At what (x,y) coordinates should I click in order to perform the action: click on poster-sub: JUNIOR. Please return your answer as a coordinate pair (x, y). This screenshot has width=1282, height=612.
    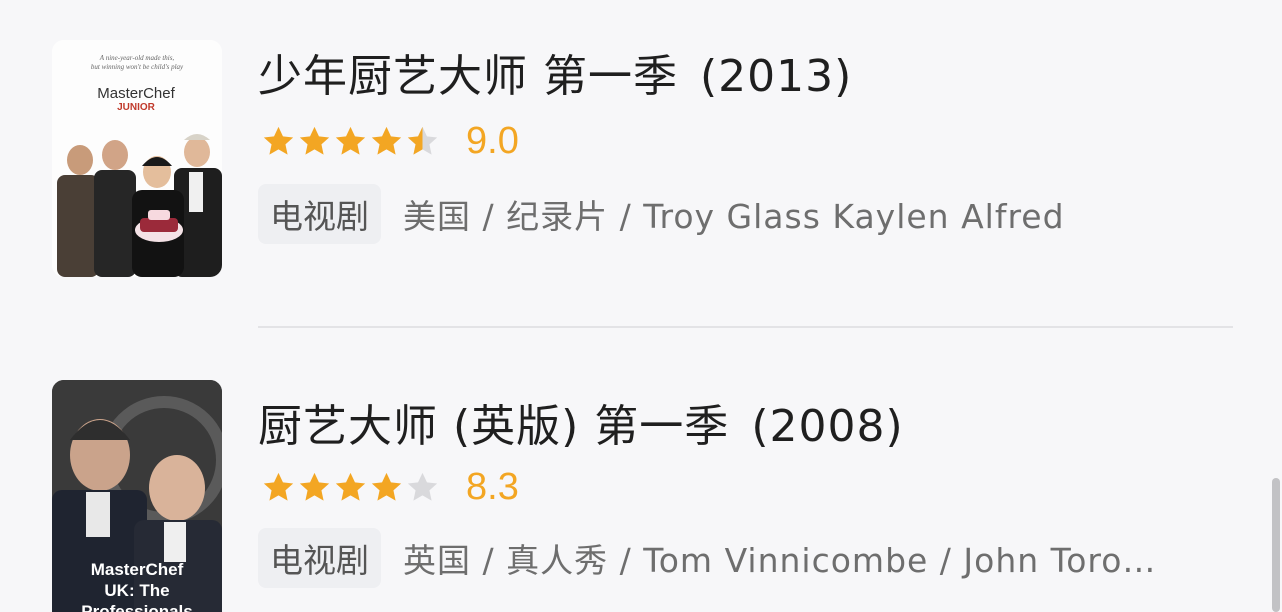
    Looking at the image, I should click on (136, 107).